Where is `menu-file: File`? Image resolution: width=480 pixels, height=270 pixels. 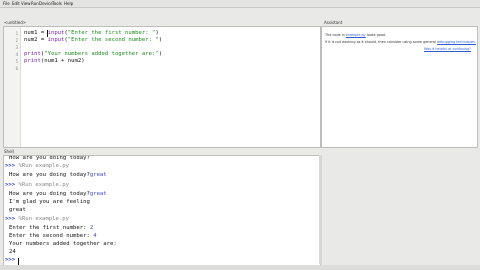
menu-file: File is located at coordinates (6, 3).